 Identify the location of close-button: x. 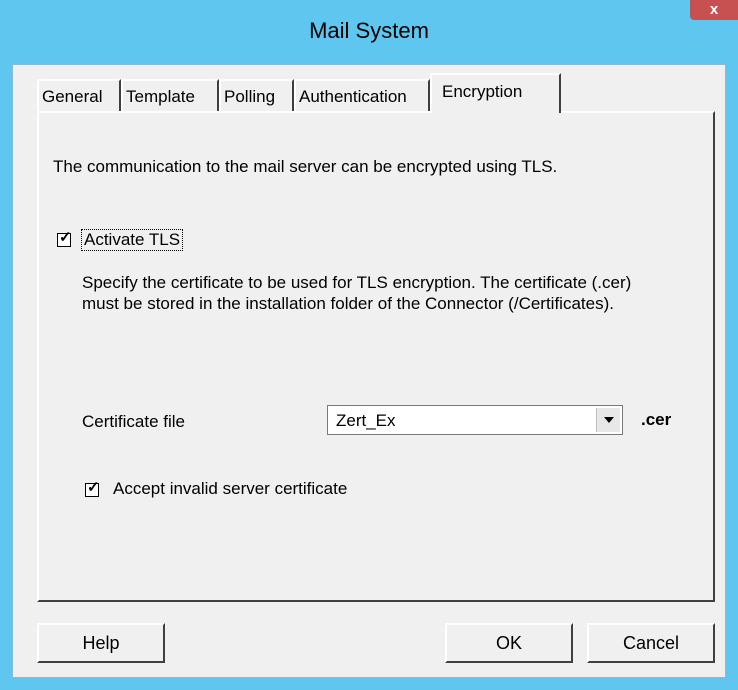
(714, 10).